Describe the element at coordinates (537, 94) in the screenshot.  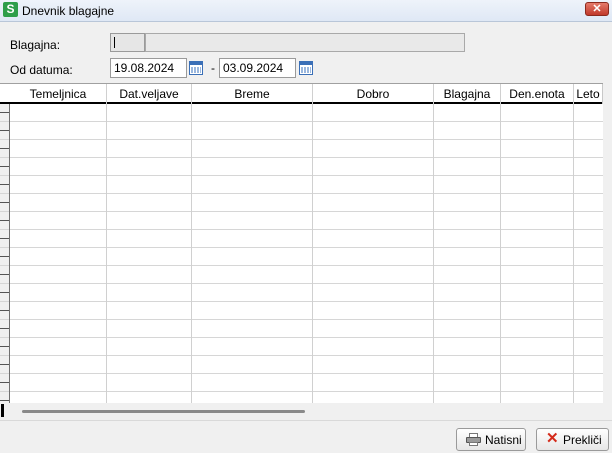
I see `column-header-den-enota: Den.enota` at that location.